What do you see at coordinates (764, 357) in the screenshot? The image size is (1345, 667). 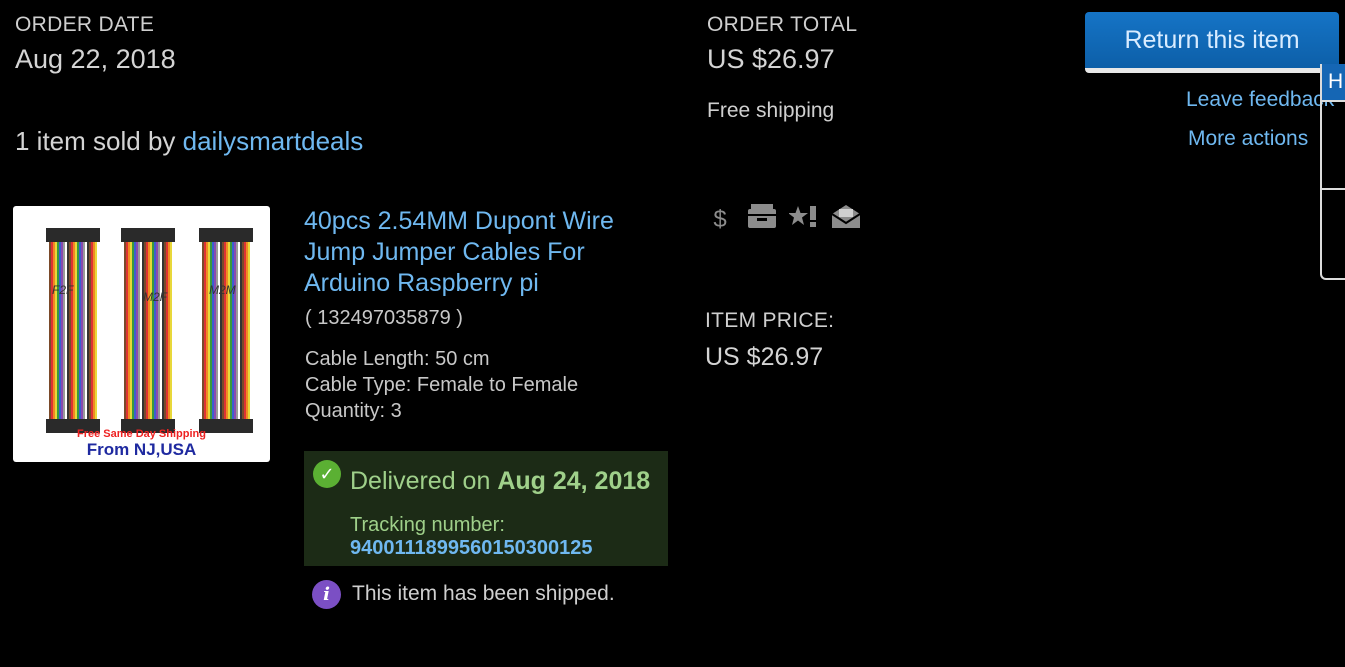 I see `item-price-value: US $26.97` at bounding box center [764, 357].